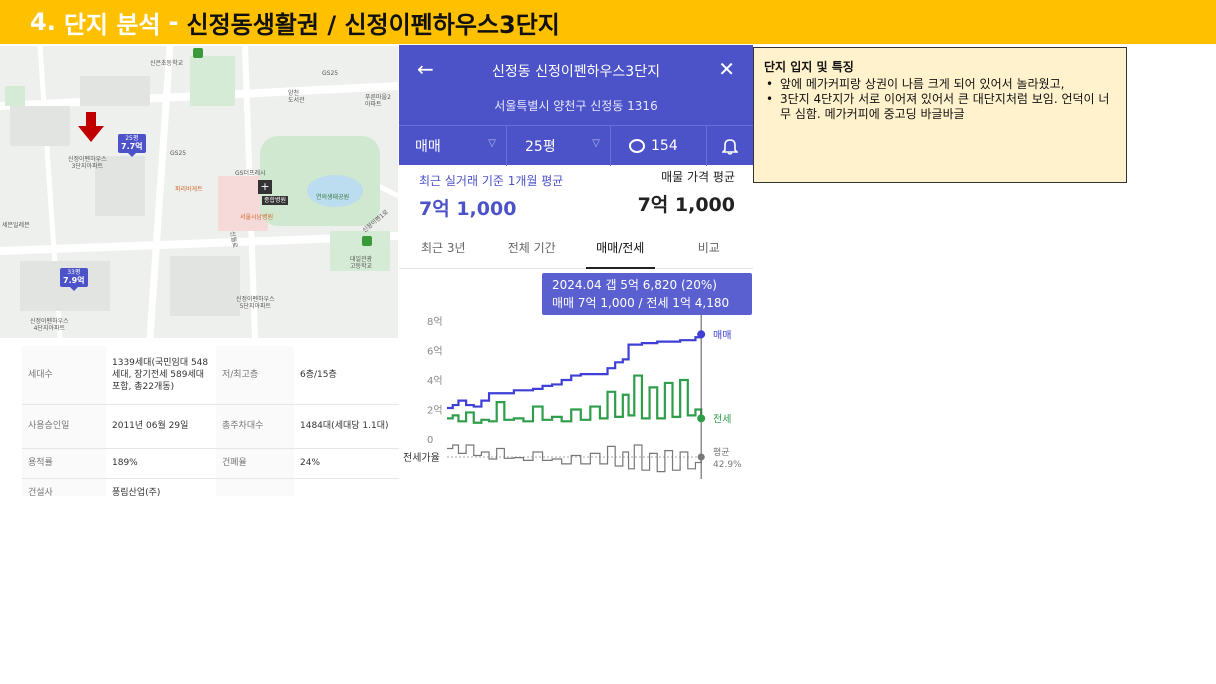  What do you see at coordinates (664, 146) in the screenshot?
I see `comment-count: 154` at bounding box center [664, 146].